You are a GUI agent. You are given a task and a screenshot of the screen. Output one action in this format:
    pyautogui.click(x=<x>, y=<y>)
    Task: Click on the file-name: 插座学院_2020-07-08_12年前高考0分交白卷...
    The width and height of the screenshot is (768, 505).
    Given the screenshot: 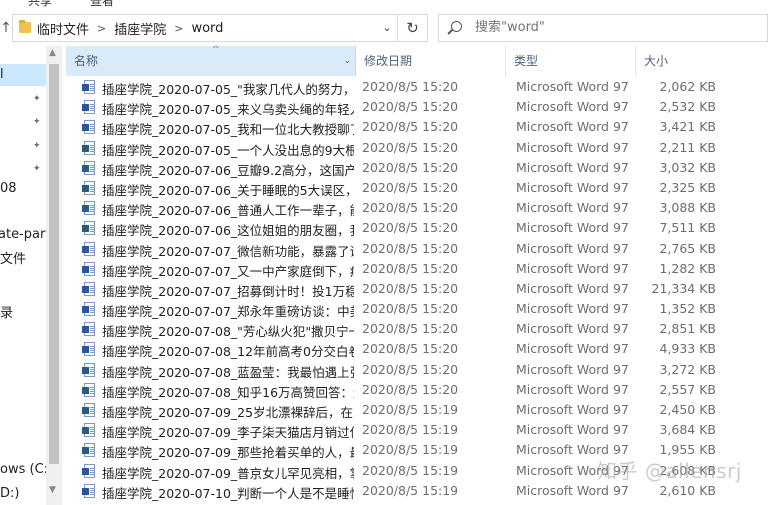 What is the action you would take?
    pyautogui.click(x=228, y=350)
    